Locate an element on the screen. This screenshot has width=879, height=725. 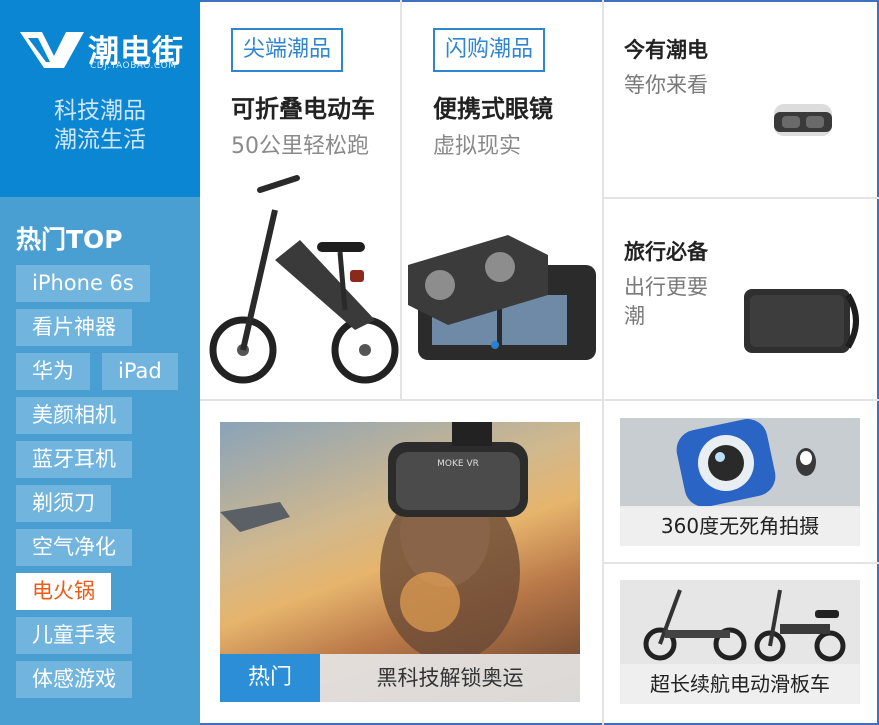
ebike-title: 可折叠电动车 is located at coordinates (303, 109).